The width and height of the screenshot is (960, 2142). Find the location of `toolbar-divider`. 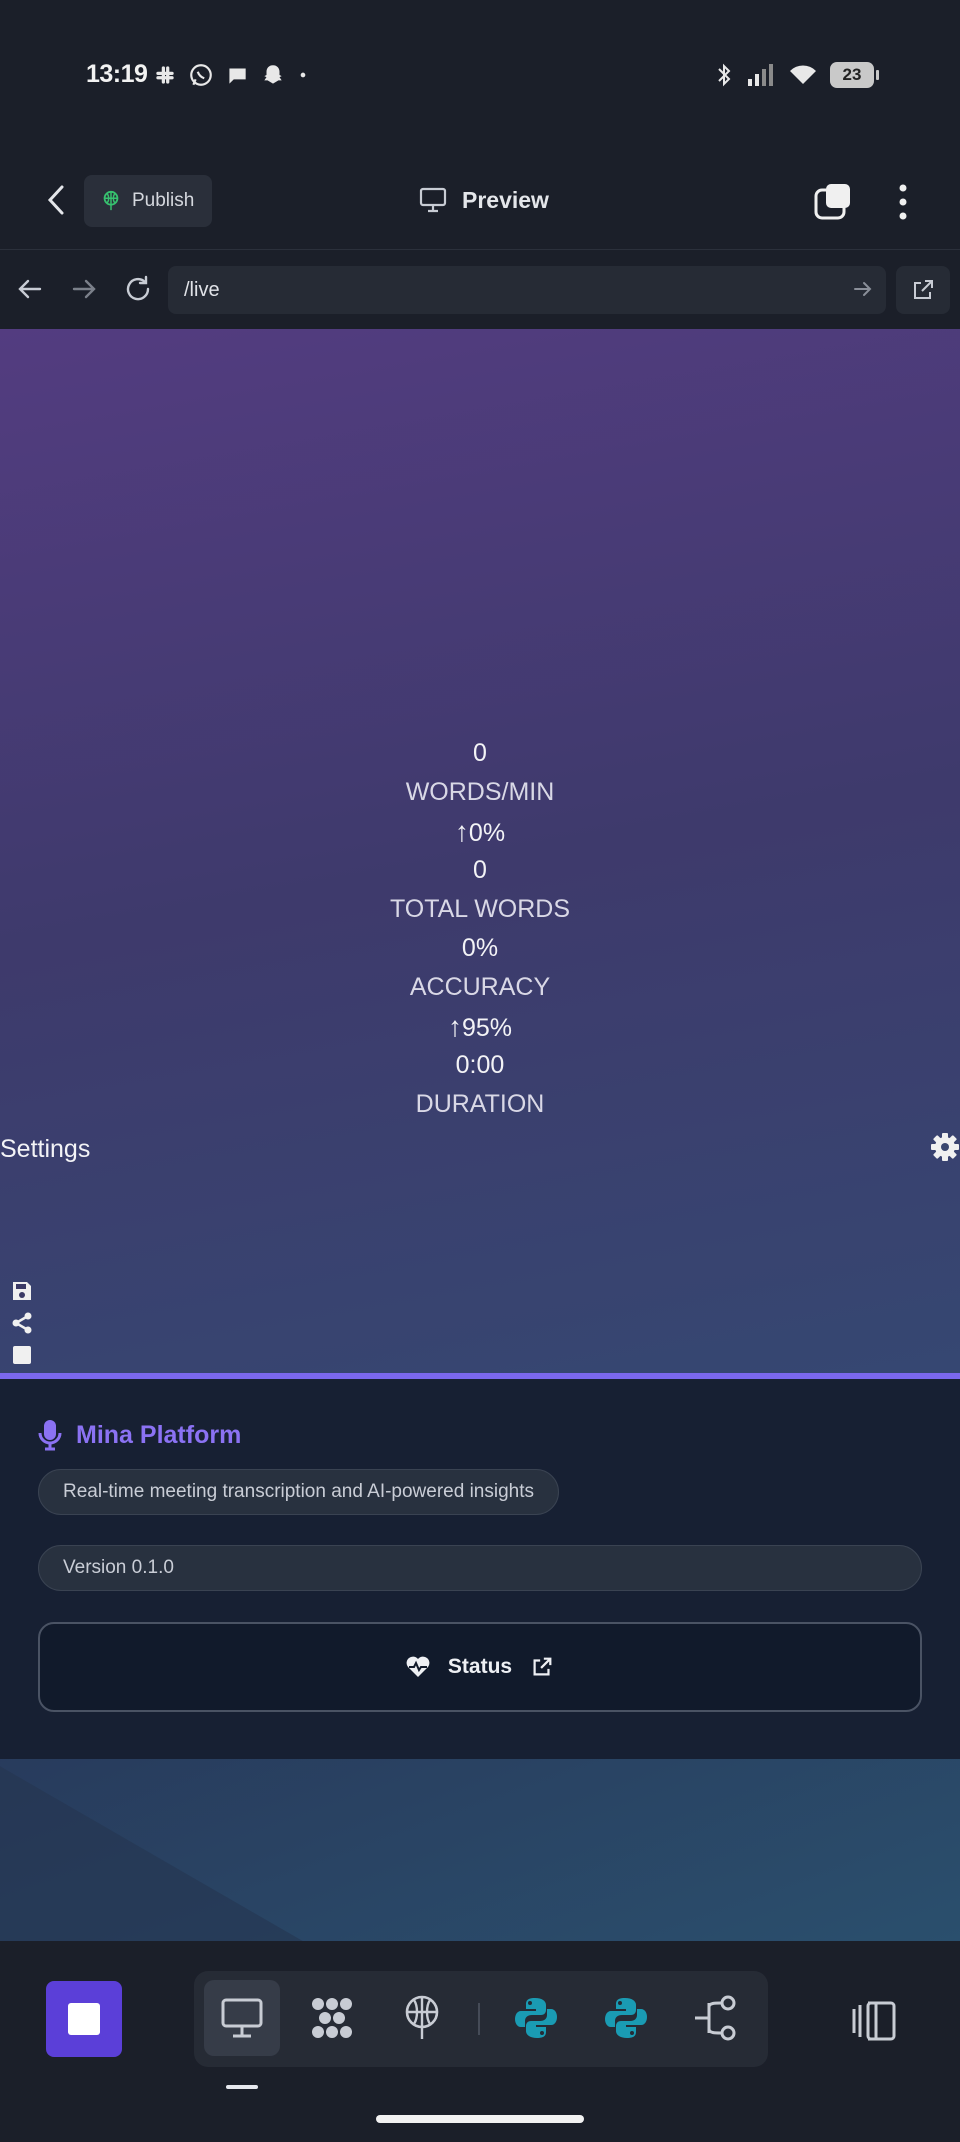

toolbar-divider is located at coordinates (479, 2019).